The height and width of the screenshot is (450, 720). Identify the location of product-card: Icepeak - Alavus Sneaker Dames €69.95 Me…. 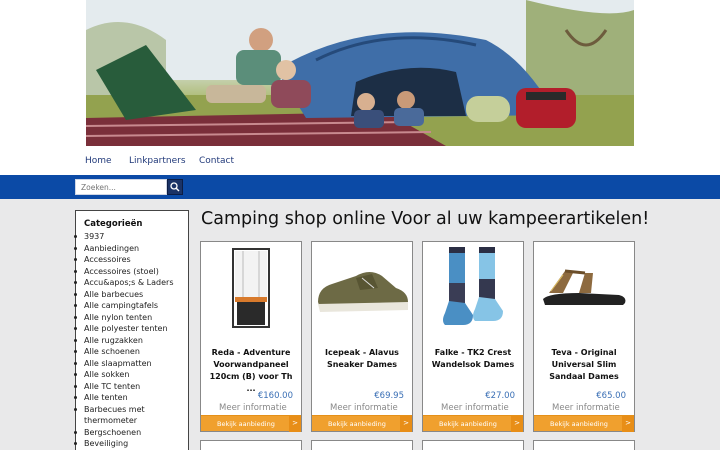
(362, 336).